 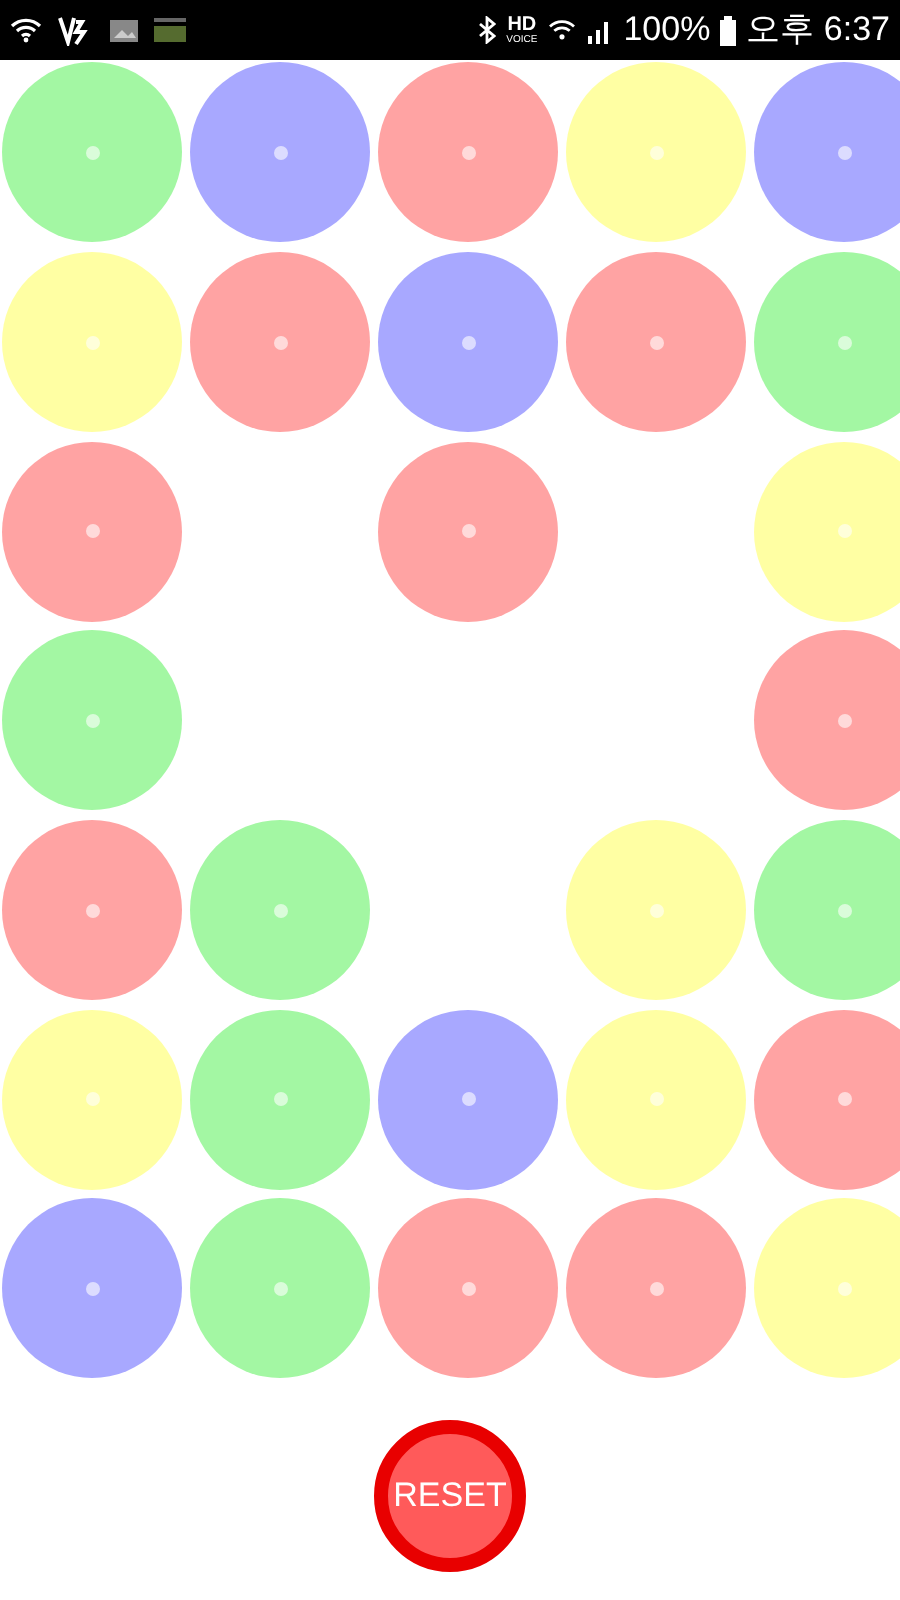 I want to click on bluetooth-icon, so click(x=487, y=30).